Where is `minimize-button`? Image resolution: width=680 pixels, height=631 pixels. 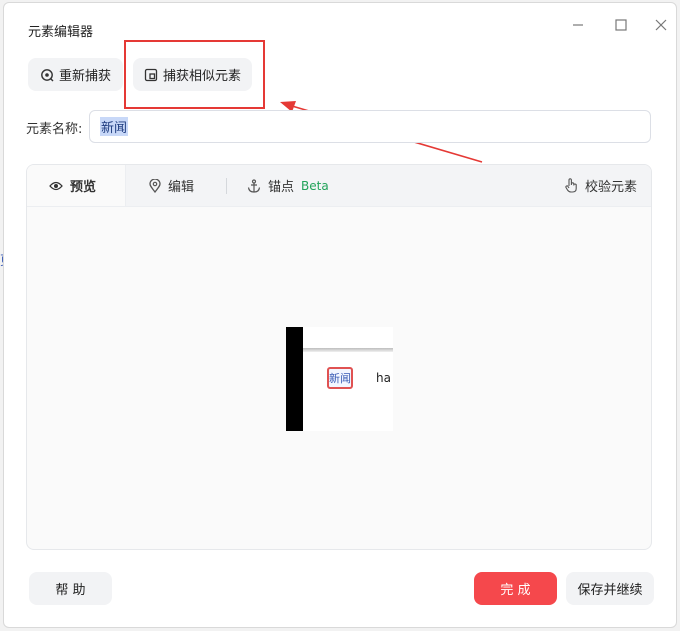 minimize-button is located at coordinates (578, 25).